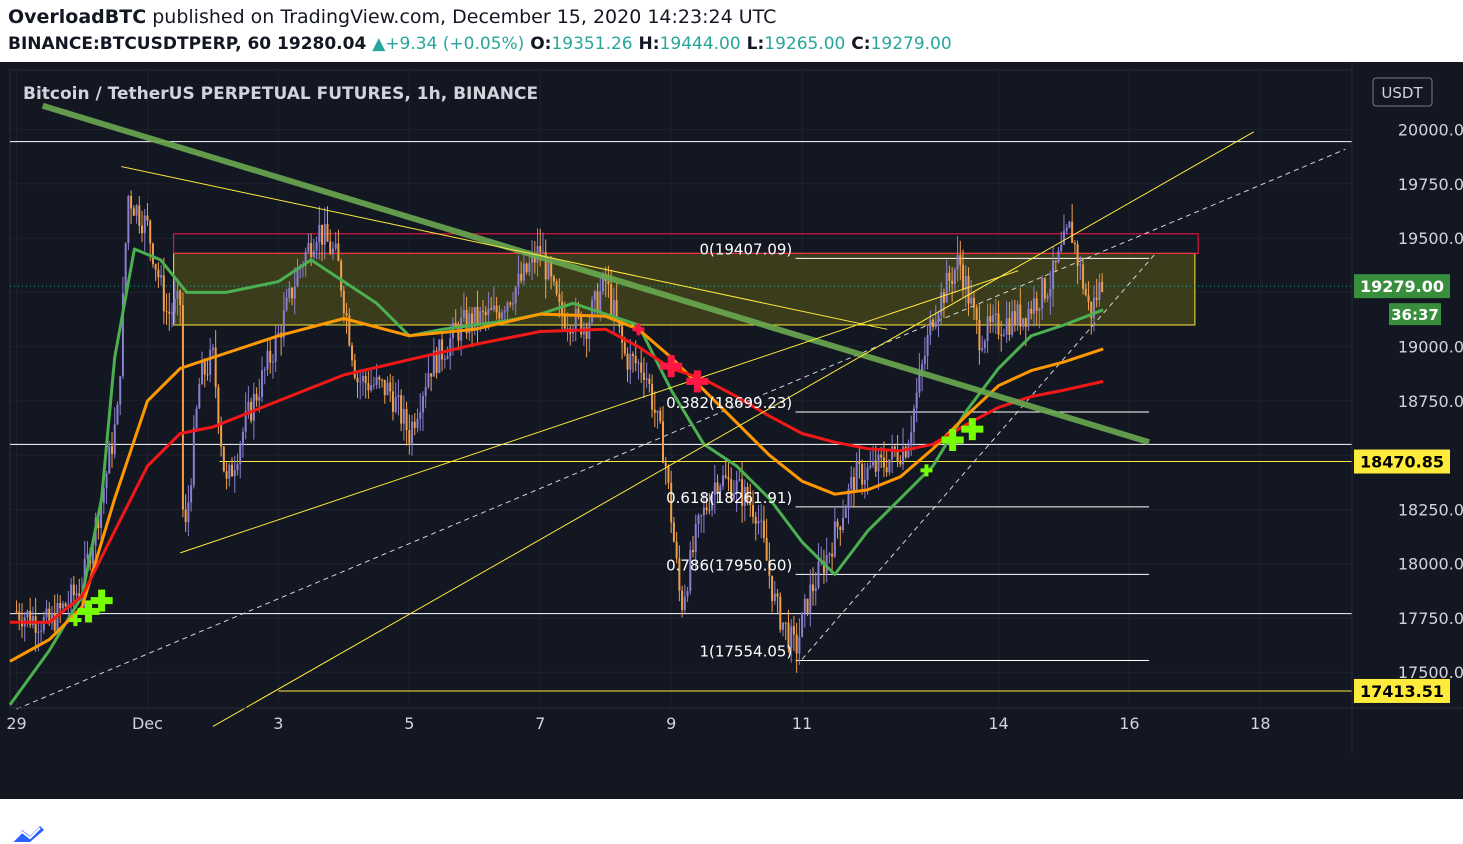  I want to click on close-label: C:, so click(861, 44).